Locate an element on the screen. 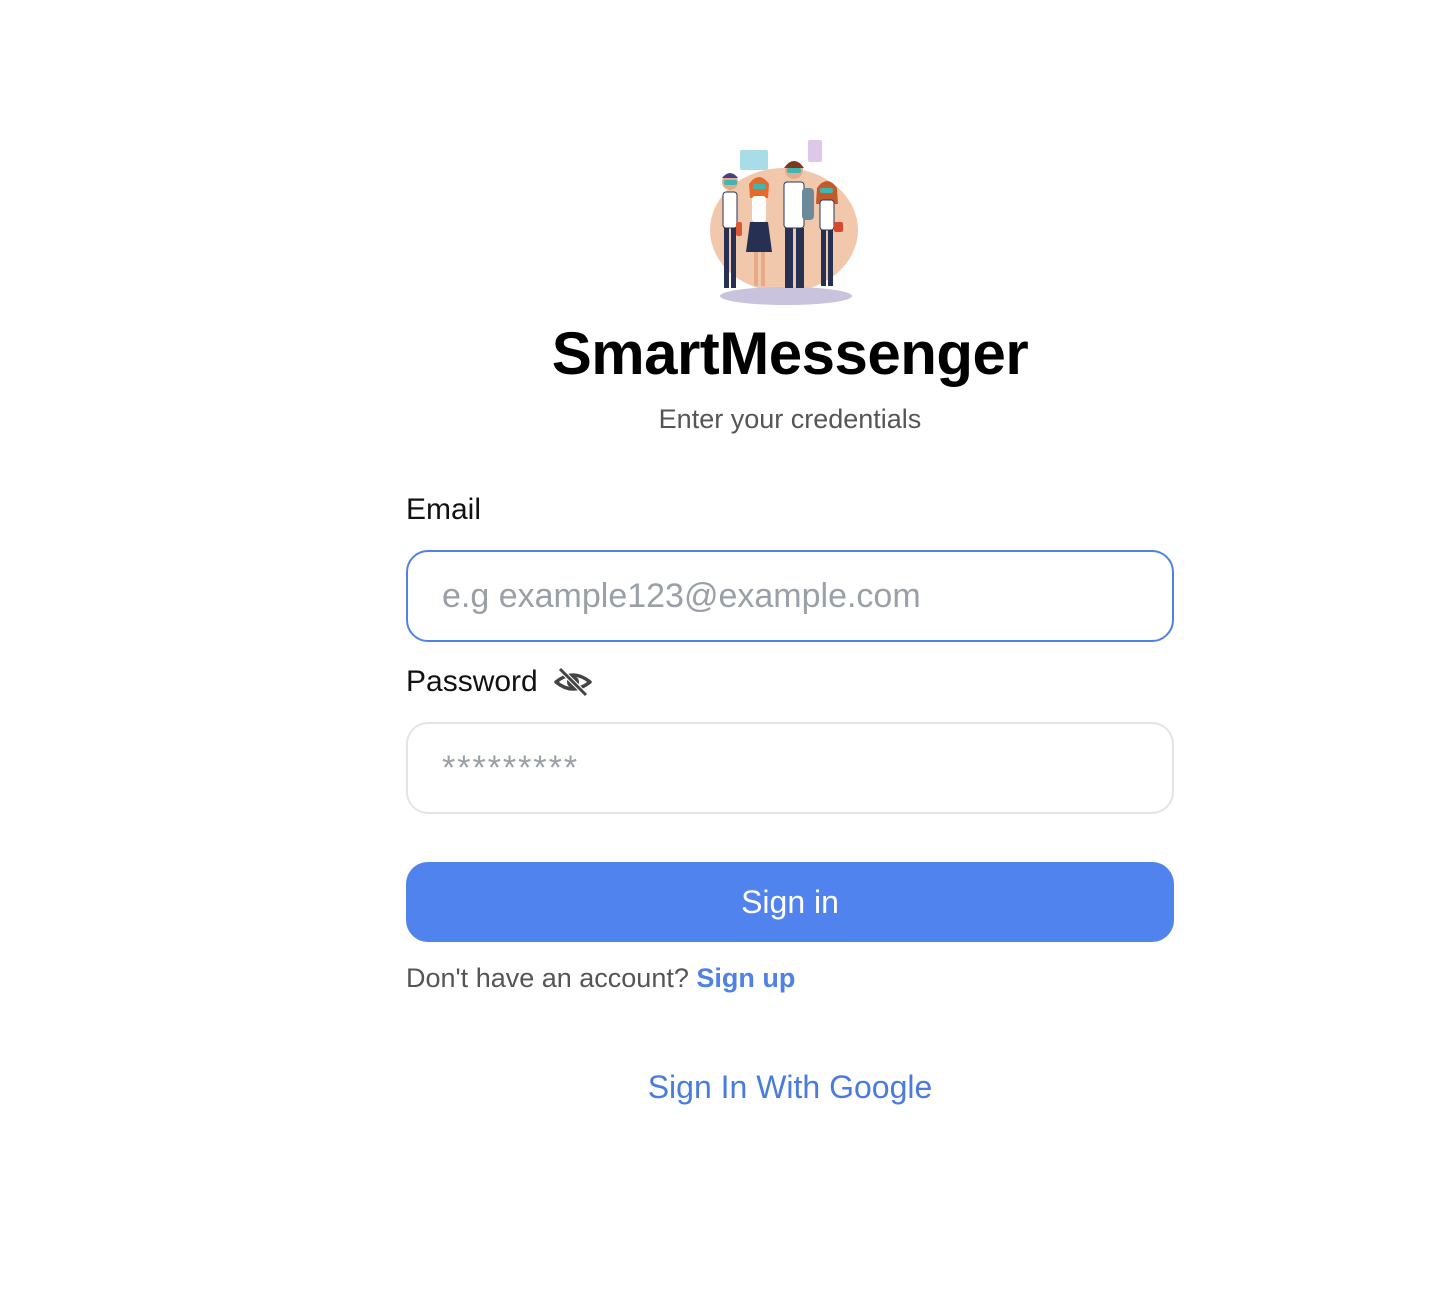 Image resolution: width=1450 pixels, height=1296 pixels. signup-prompt: Don't have an account? is located at coordinates (551, 978).